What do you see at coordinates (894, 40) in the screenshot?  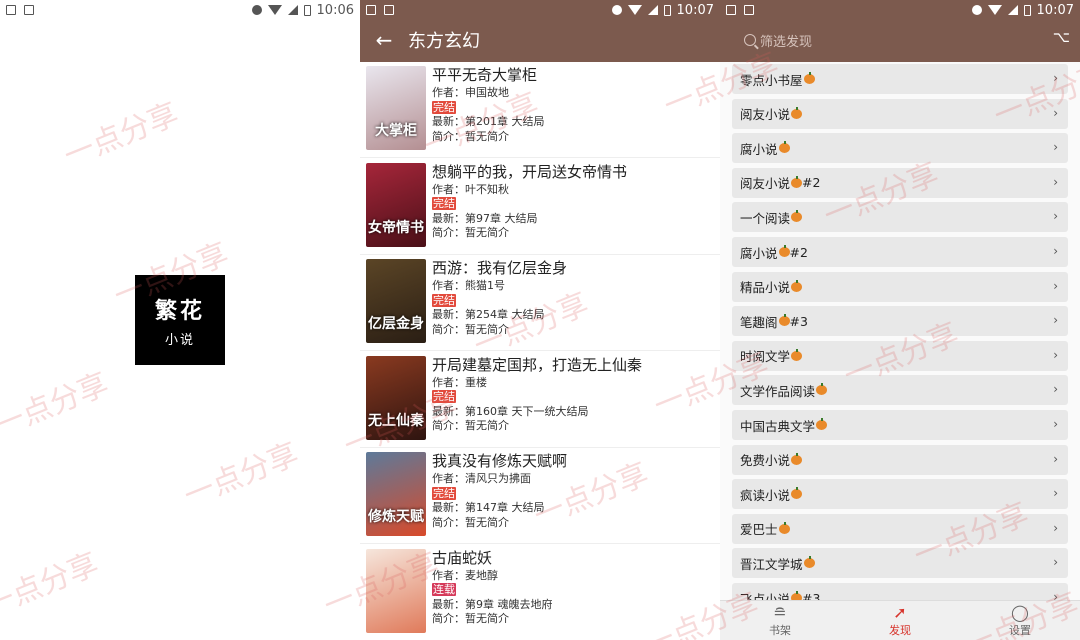 I see `search-input: 筛选发现` at bounding box center [894, 40].